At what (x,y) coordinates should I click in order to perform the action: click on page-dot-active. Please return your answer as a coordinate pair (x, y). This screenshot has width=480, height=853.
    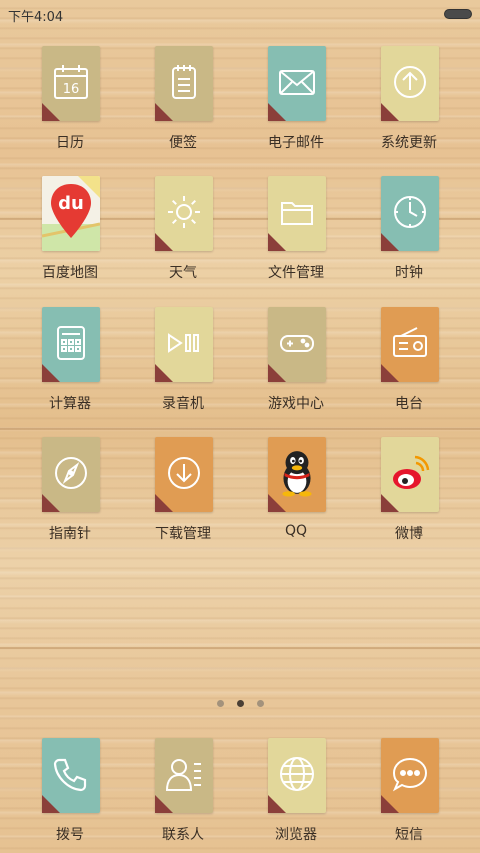
    Looking at the image, I should click on (240, 703).